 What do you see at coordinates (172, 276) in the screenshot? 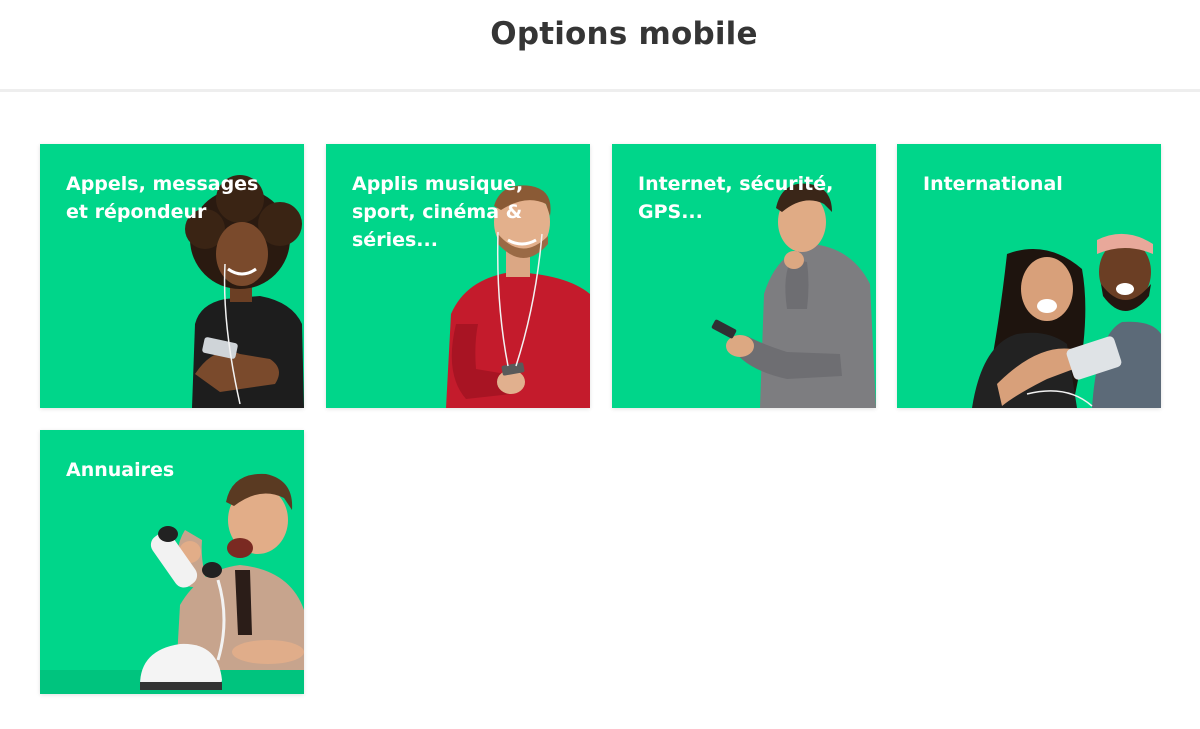
I see `option-tile-calls-messages: Appels, messages et répondeur` at bounding box center [172, 276].